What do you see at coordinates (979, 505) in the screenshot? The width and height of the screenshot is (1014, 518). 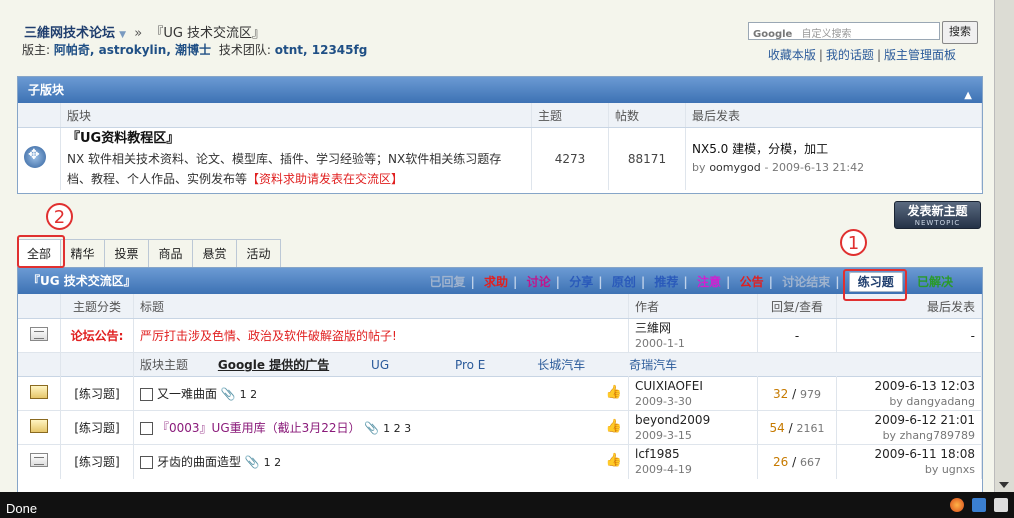 I see `tool-icon` at bounding box center [979, 505].